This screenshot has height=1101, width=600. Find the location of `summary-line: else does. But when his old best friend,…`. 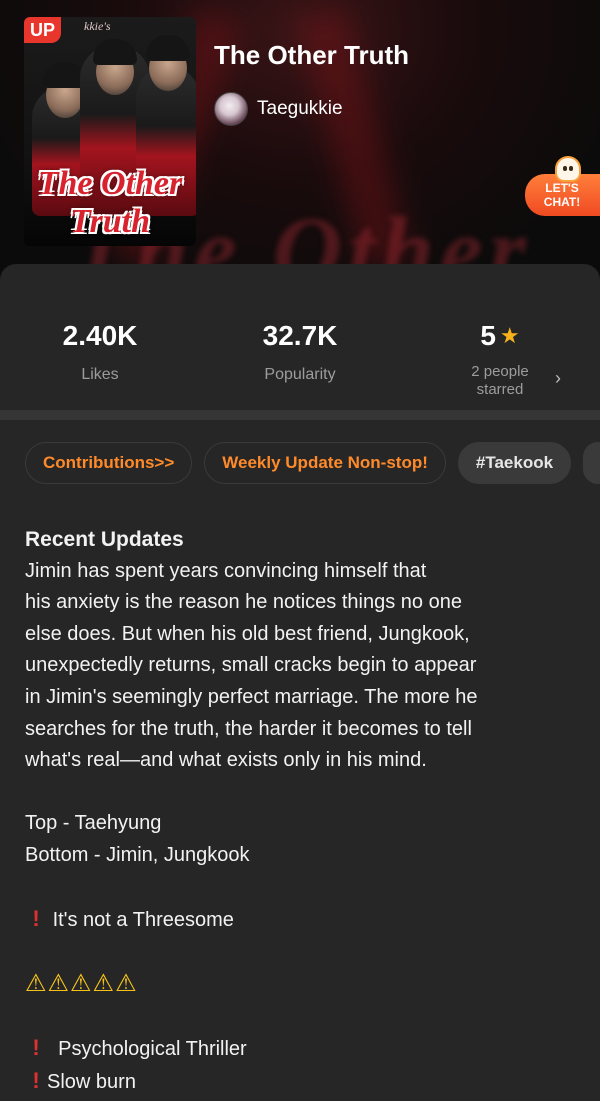

summary-line: else does. But when his old best friend,… is located at coordinates (247, 633).